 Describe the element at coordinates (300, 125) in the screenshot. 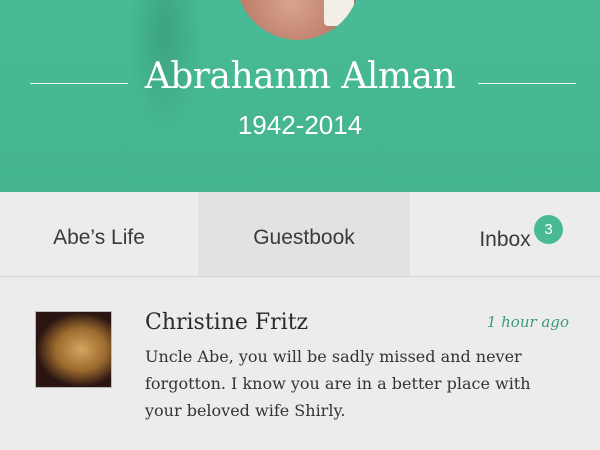

I see `profile-dates: 1942-2014` at that location.